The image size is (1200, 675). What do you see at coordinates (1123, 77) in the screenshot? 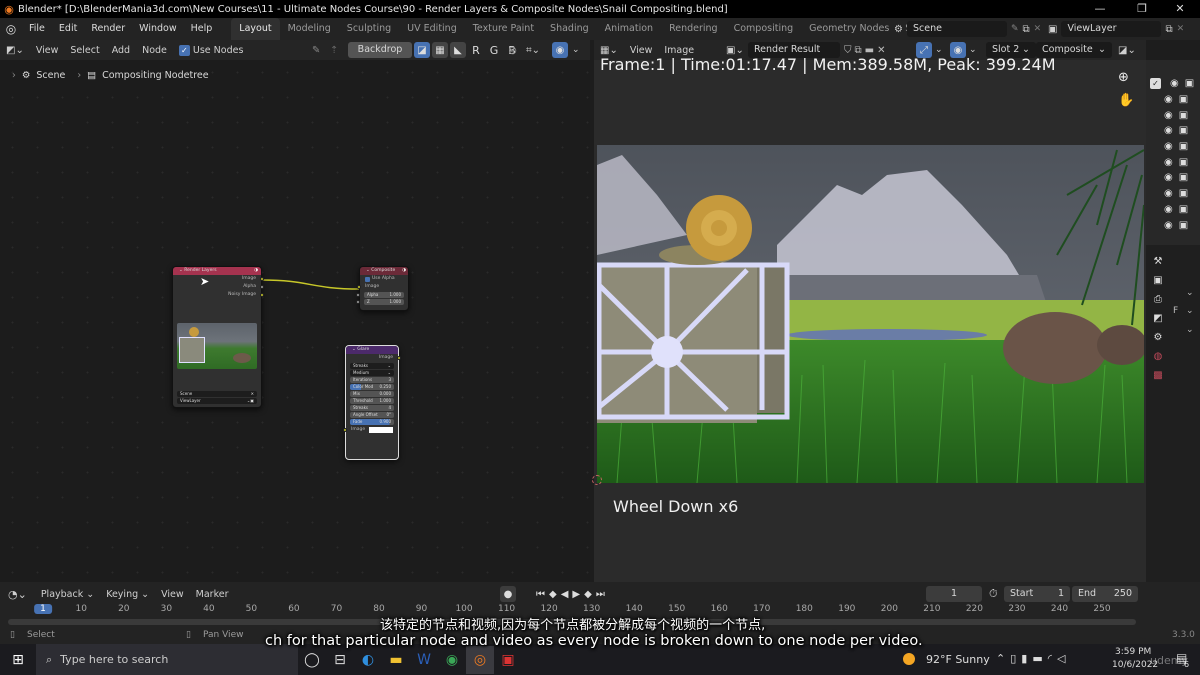
I see `zoom-icon: ⊕` at bounding box center [1123, 77].